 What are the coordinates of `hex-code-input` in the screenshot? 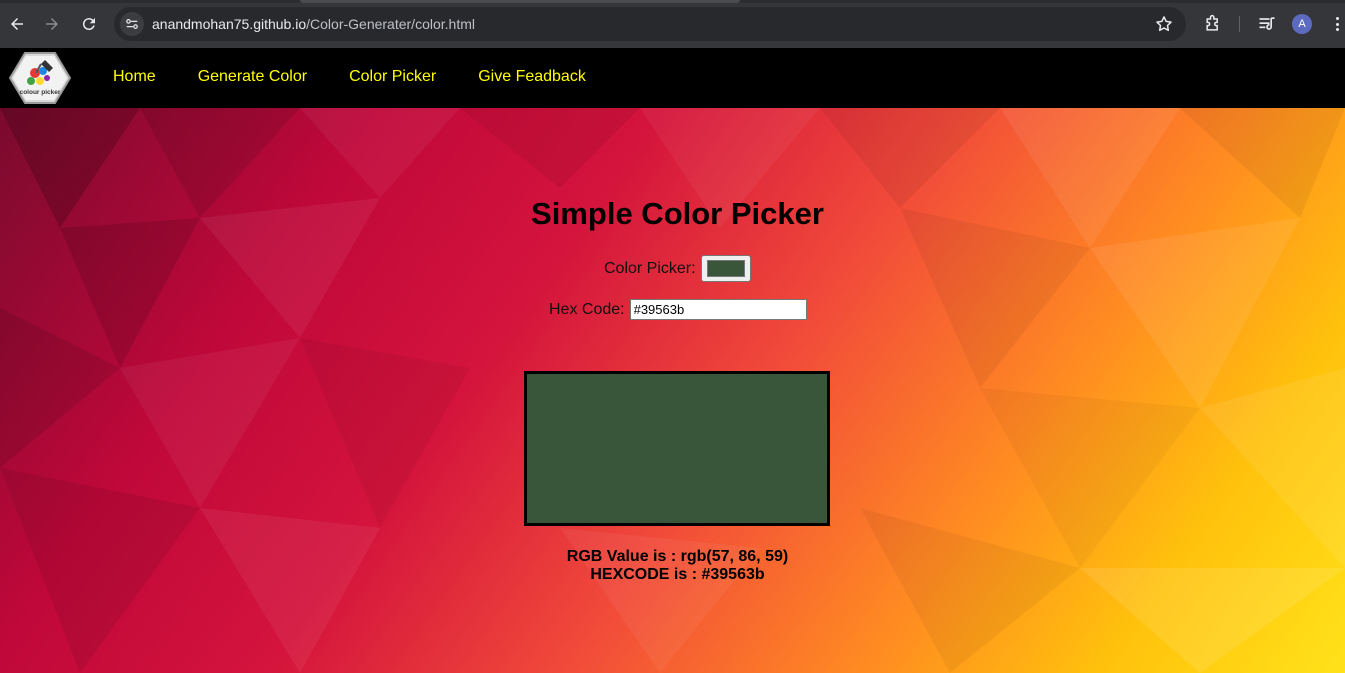 It's located at (718, 309).